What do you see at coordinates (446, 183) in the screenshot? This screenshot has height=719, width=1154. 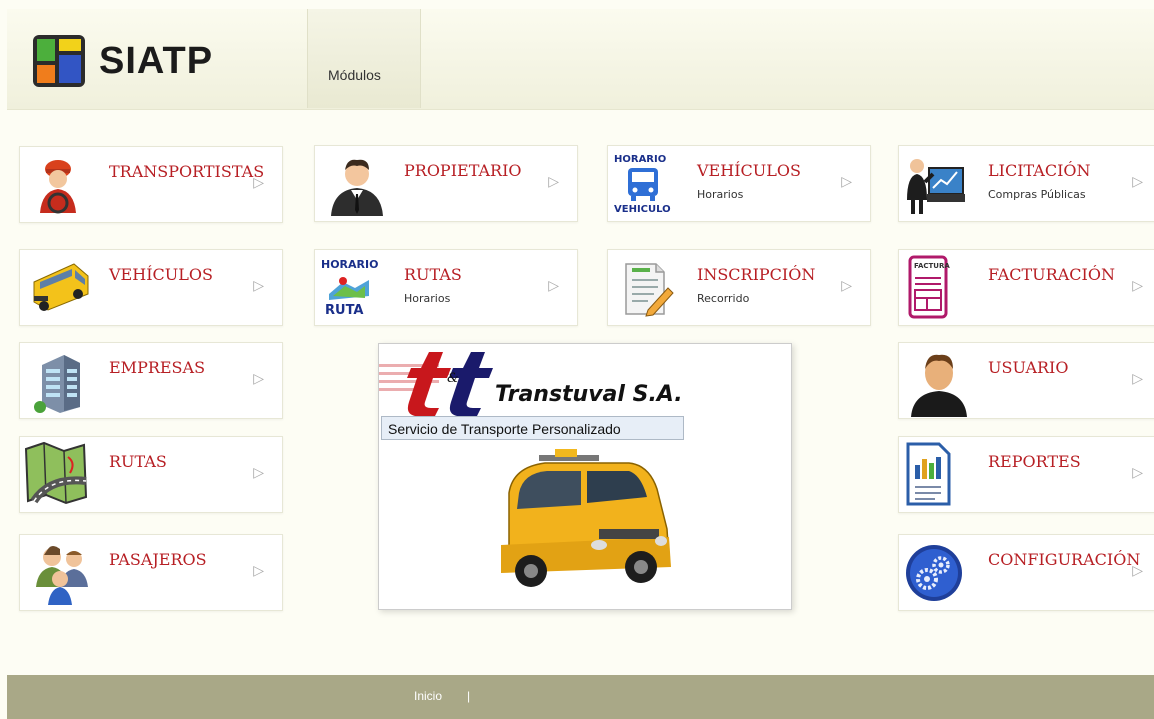 I see `card-propietario: PROPIETARIO ▷` at bounding box center [446, 183].